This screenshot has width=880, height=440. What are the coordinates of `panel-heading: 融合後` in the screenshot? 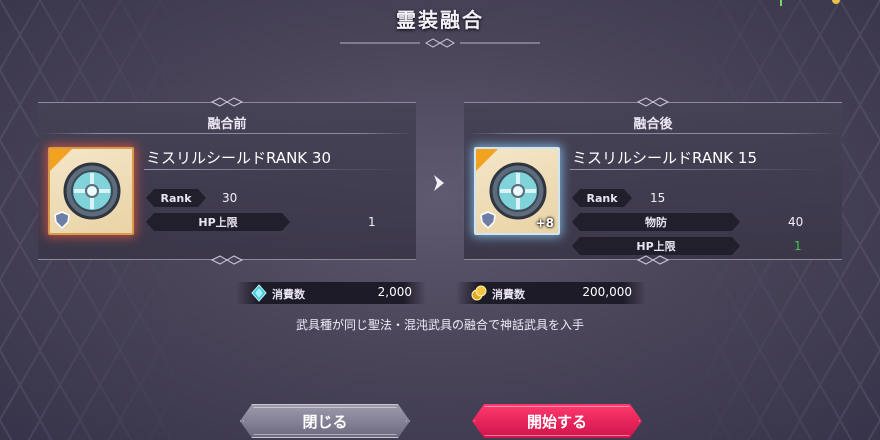 It's located at (653, 124).